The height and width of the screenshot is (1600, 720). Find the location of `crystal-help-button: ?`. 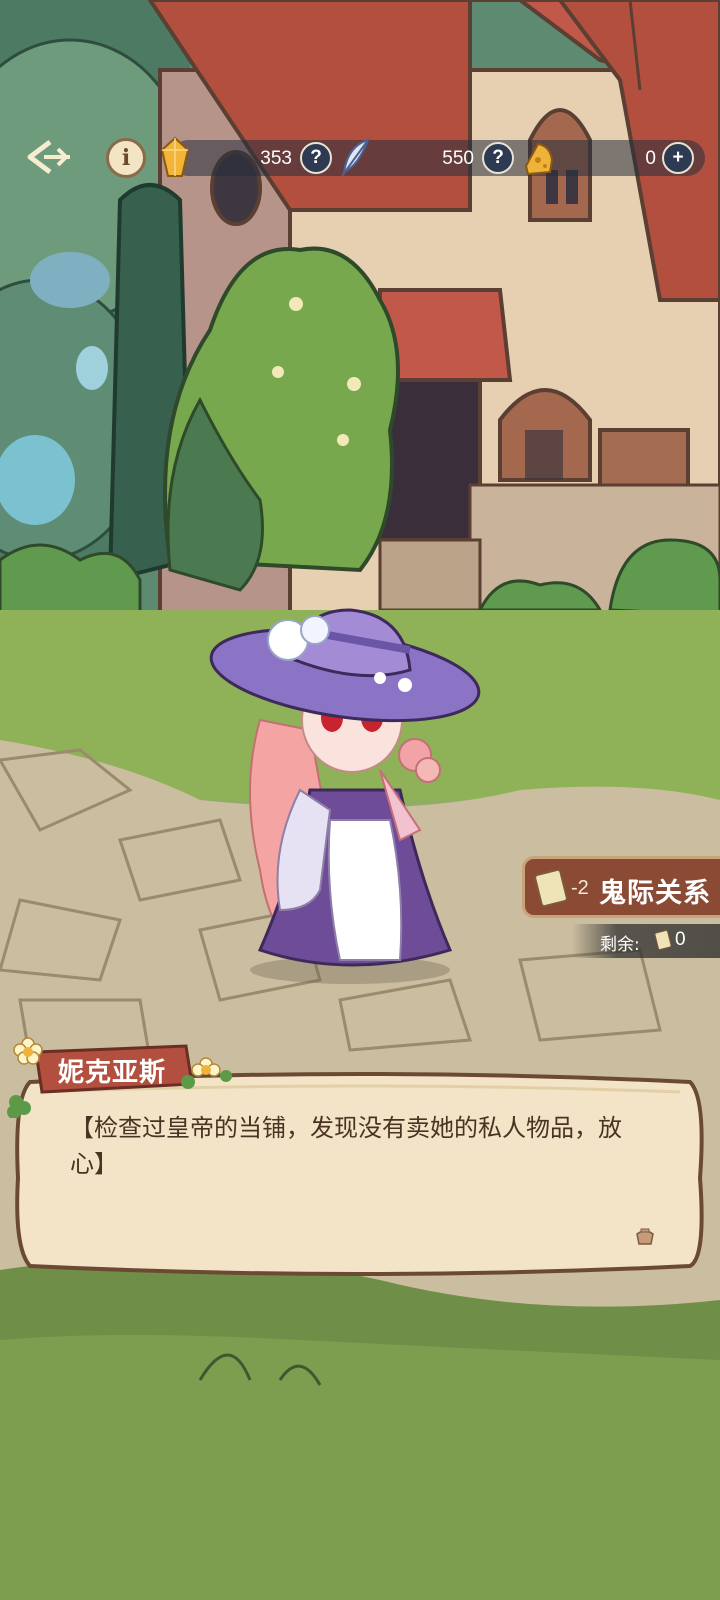

crystal-help-button: ? is located at coordinates (316, 158).